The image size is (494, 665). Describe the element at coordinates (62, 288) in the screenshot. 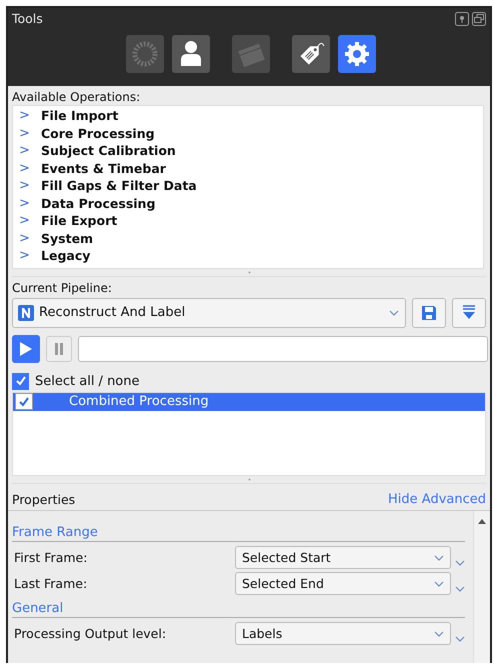

I see `section-label: Current Pipeline:` at that location.